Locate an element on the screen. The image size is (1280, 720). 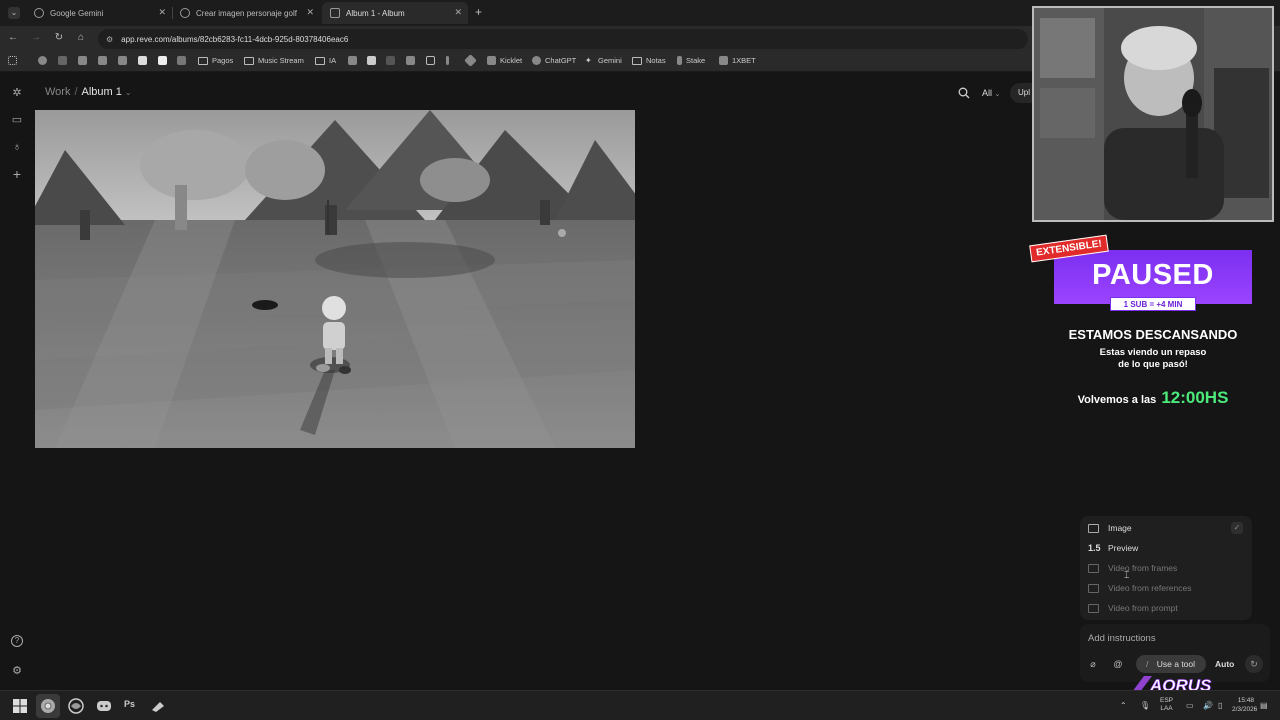
home-icon: ⌂ is located at coordinates (81, 37).